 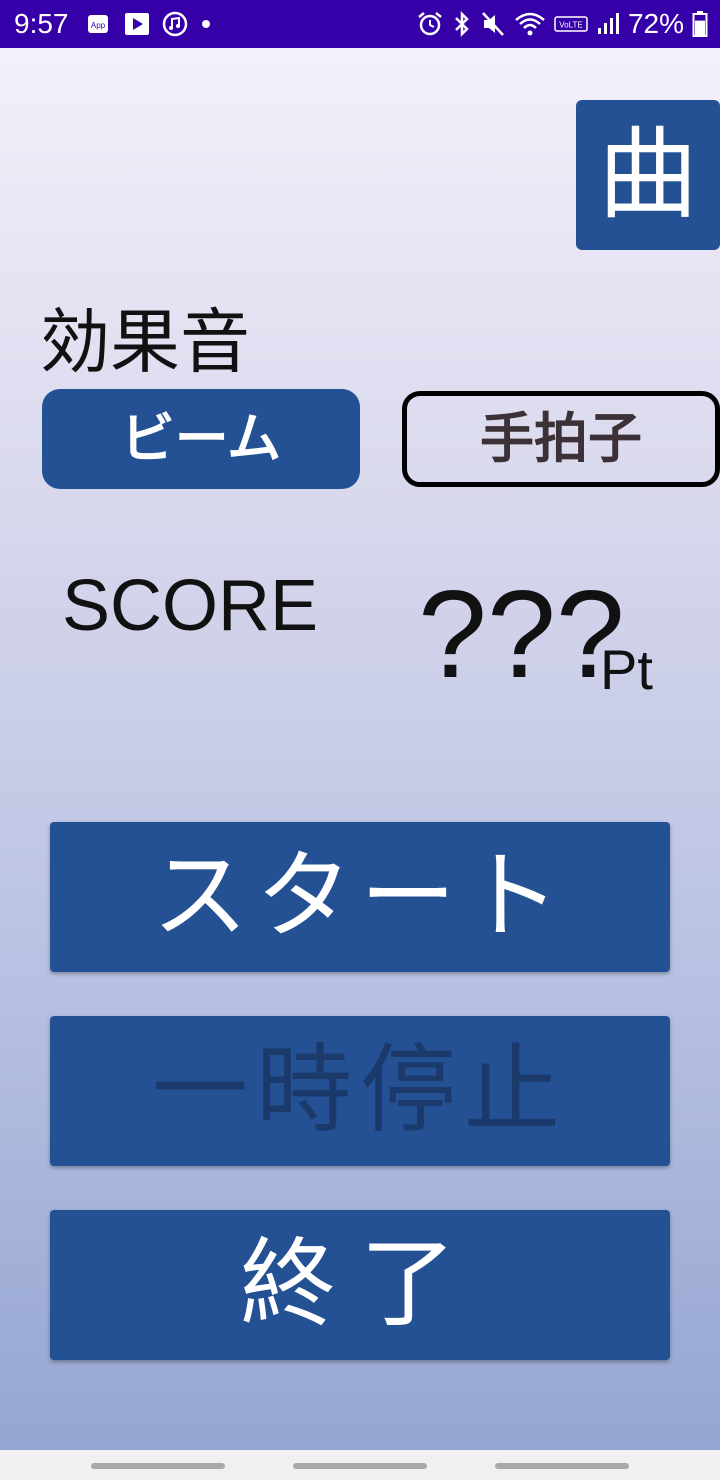 I want to click on music-app-icon, so click(x=175, y=24).